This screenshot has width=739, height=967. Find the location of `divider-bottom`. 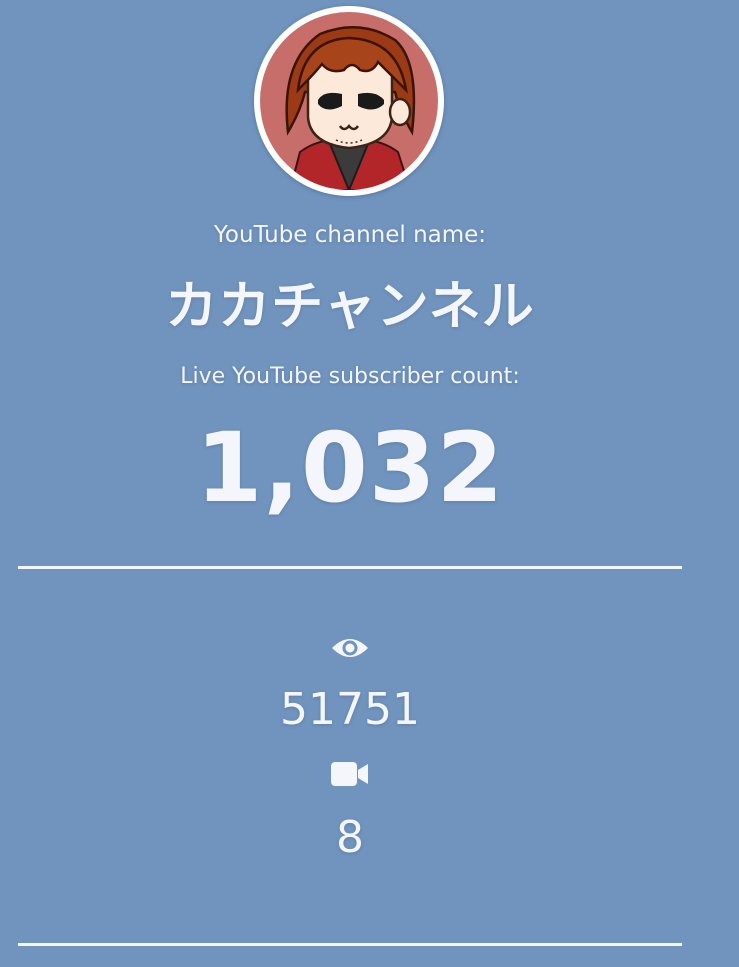

divider-bottom is located at coordinates (350, 944).